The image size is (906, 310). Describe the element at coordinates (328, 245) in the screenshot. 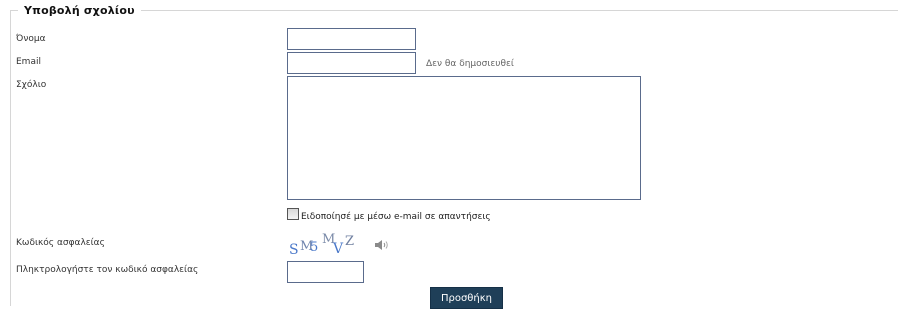

I see `captcha-image: S M 5 M V Z` at that location.